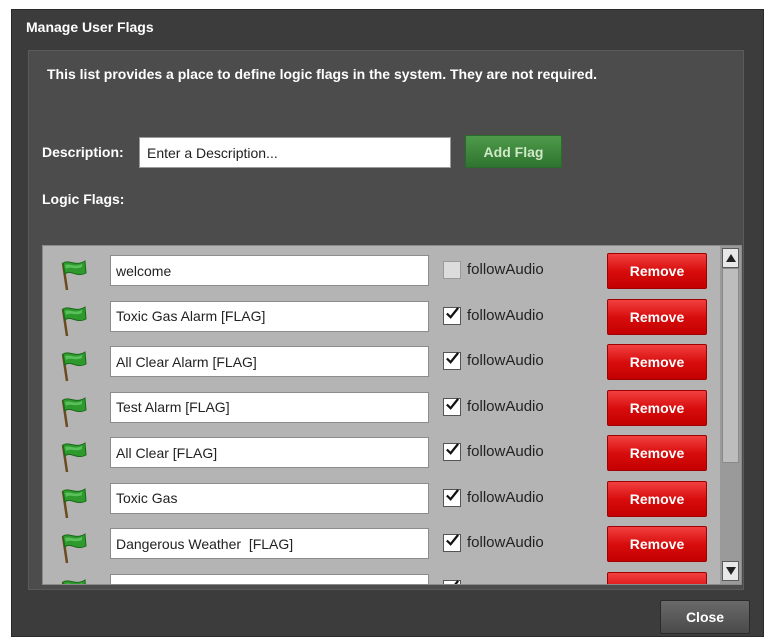 This screenshot has height=637, width=766. Describe the element at coordinates (295, 152) in the screenshot. I see `description-input` at that location.